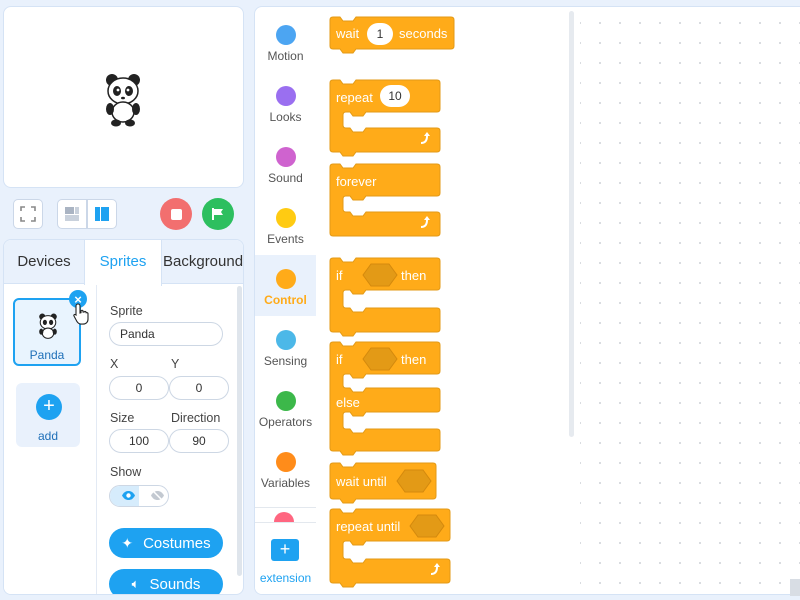 The height and width of the screenshot is (600, 800). Describe the element at coordinates (285, 550) in the screenshot. I see `extension-icon: +` at that location.